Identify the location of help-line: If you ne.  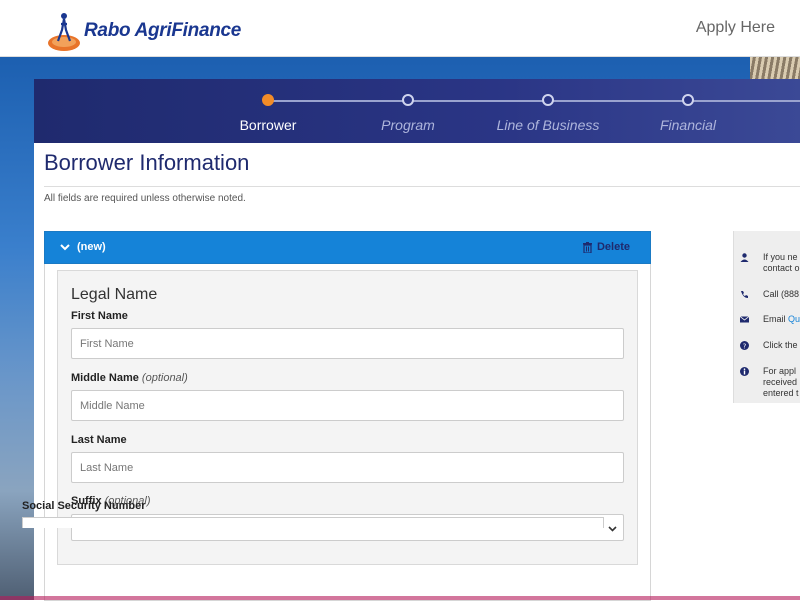
(780, 257).